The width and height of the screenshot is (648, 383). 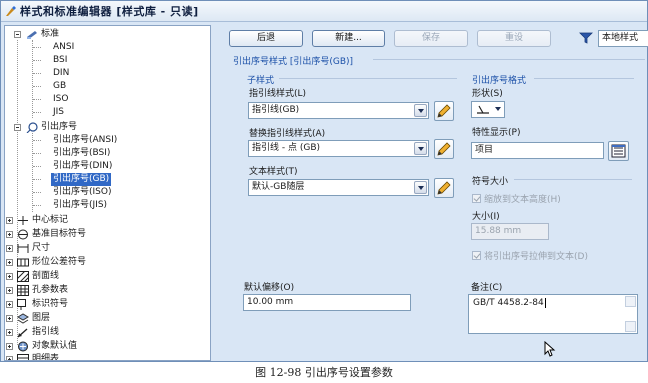 What do you see at coordinates (105, 304) in the screenshot?
I see `tree-item-identifier: 标识符号` at bounding box center [105, 304].